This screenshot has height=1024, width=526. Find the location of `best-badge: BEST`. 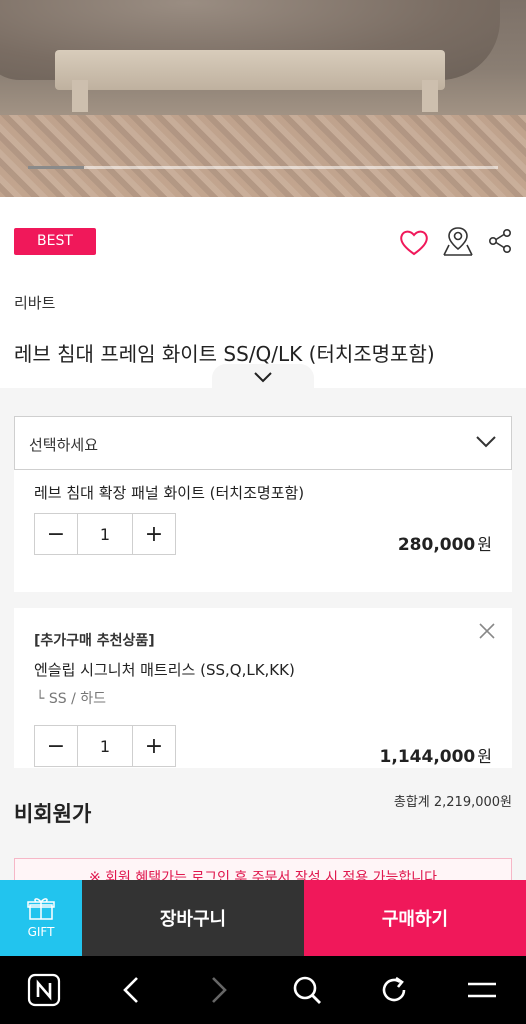

best-badge: BEST is located at coordinates (55, 241).